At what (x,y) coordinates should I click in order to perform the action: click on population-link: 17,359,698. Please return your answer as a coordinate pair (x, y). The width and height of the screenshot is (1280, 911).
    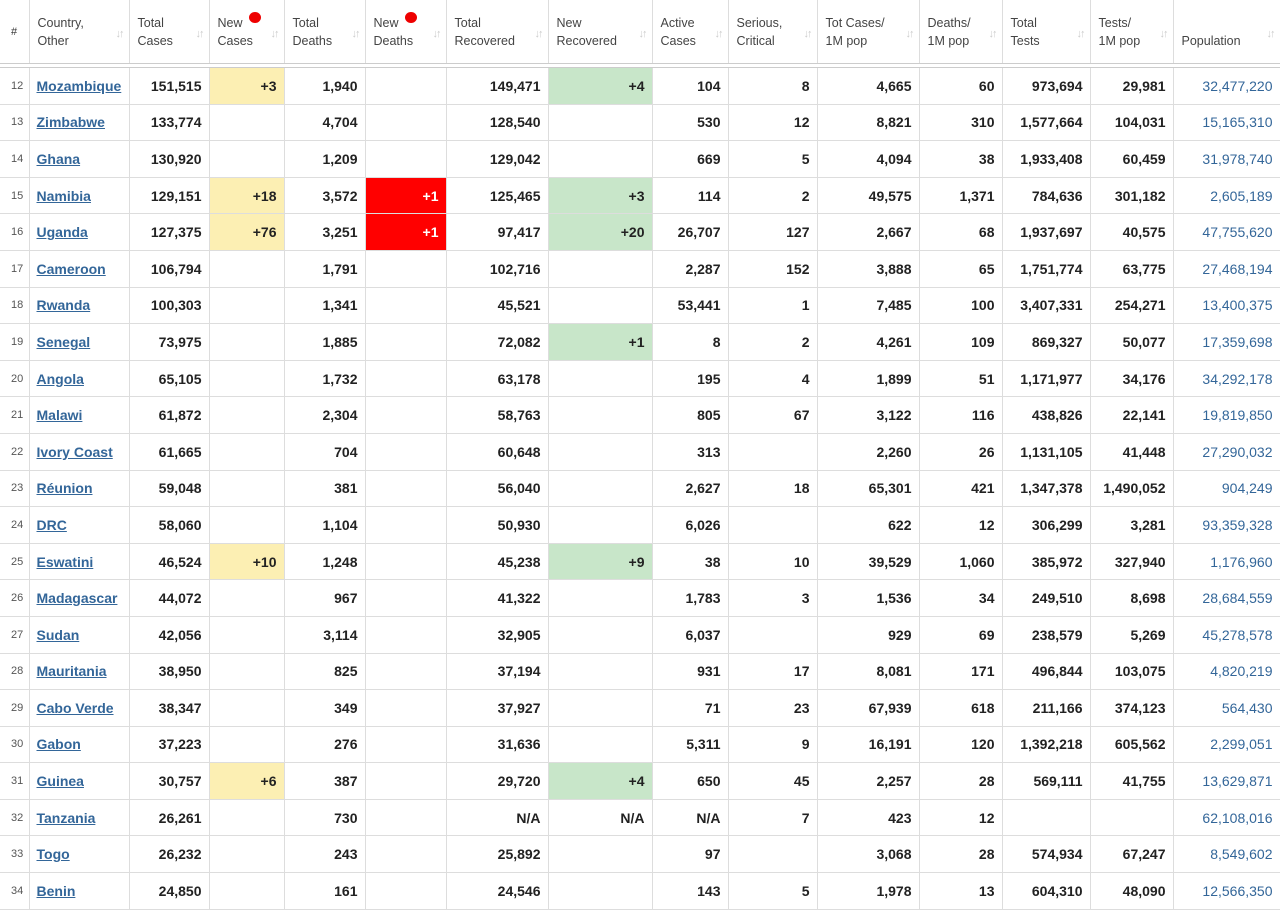
    Looking at the image, I should click on (1226, 342).